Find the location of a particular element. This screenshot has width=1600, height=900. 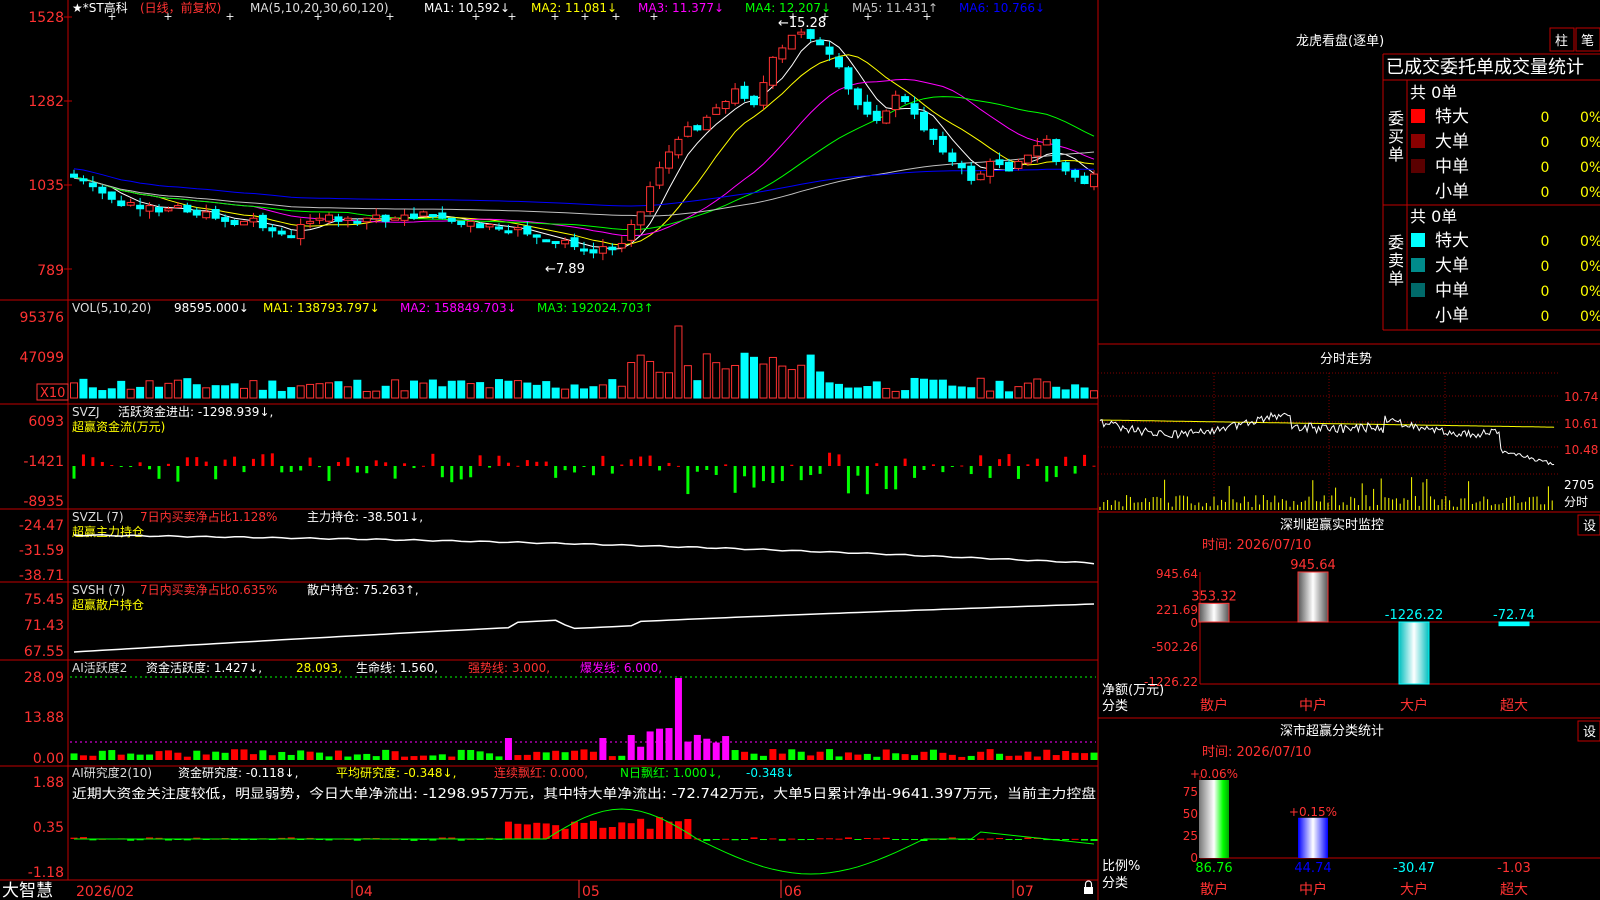

ai-active-name: AI活跃度2 is located at coordinates (99, 667).